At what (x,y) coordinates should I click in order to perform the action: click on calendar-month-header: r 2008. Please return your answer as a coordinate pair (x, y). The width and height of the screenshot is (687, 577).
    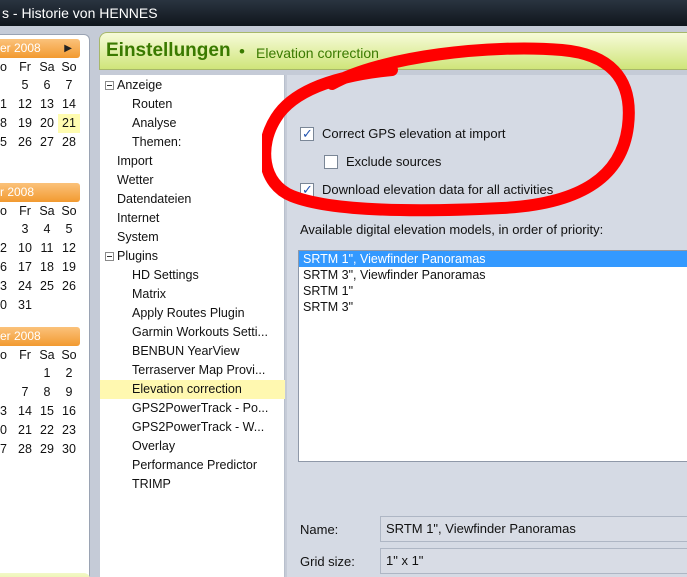
    Looking at the image, I should click on (40, 192).